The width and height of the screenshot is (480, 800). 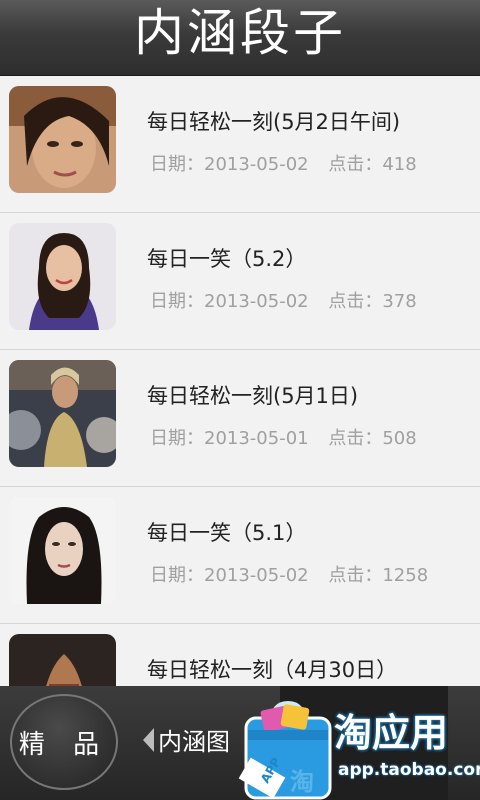 I want to click on item-meta: 日期：2013-05-02 点击：1258, so click(x=289, y=574).